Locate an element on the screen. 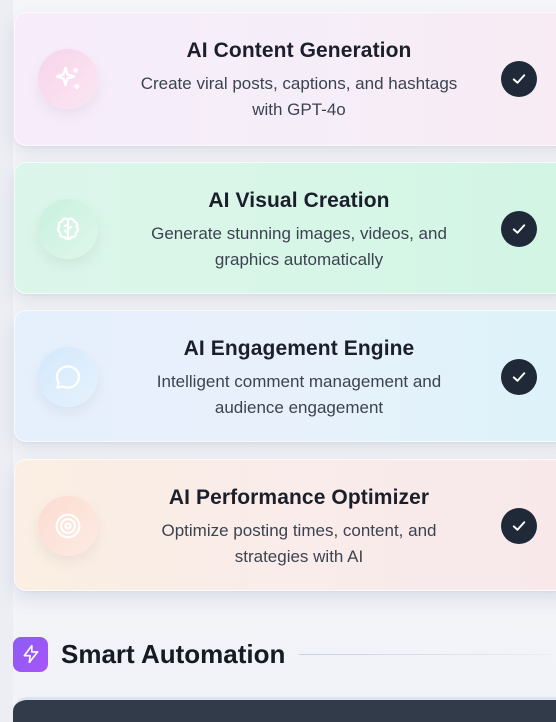 This screenshot has height=722, width=556. feature-description-line: graphics automatically is located at coordinates (299, 259).